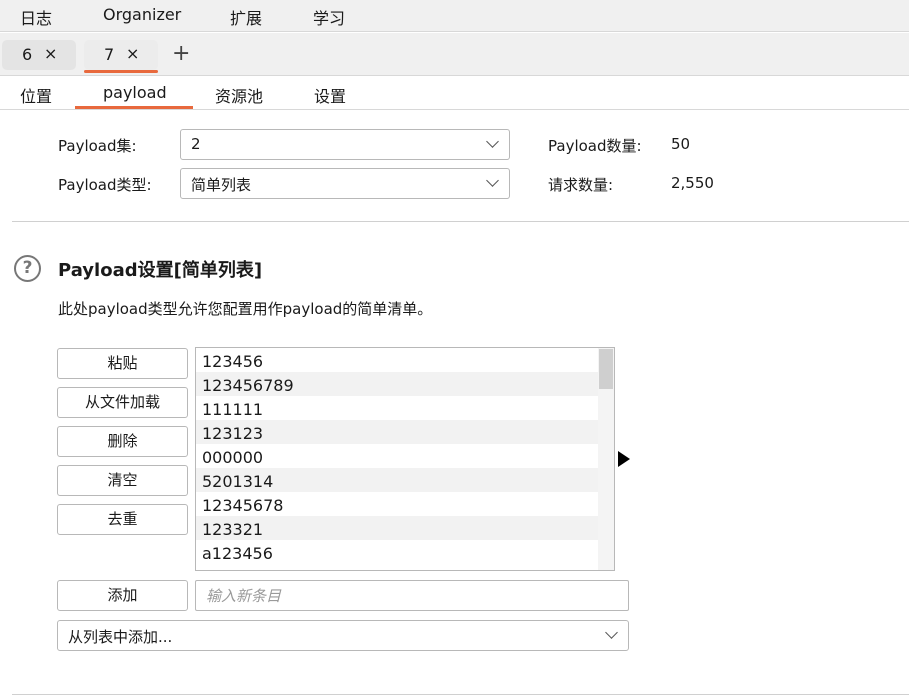  I want to click on list-item: 123456, so click(397, 360).